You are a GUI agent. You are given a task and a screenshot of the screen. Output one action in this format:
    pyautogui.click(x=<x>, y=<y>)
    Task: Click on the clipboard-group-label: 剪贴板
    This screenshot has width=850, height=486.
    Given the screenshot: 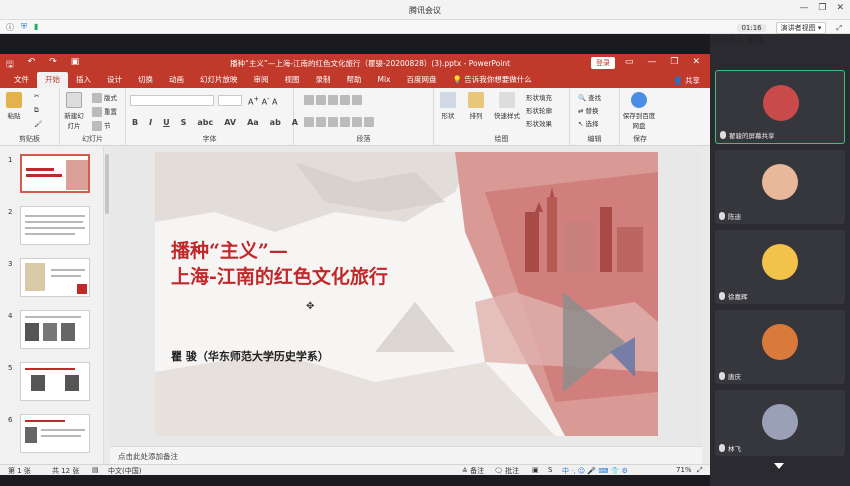 What is the action you would take?
    pyautogui.click(x=29, y=139)
    